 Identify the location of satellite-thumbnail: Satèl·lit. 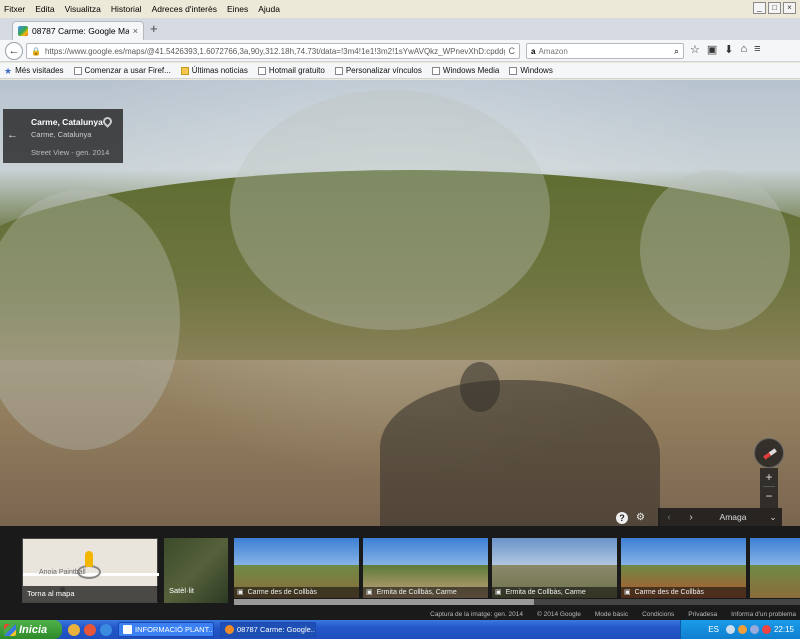
(196, 570).